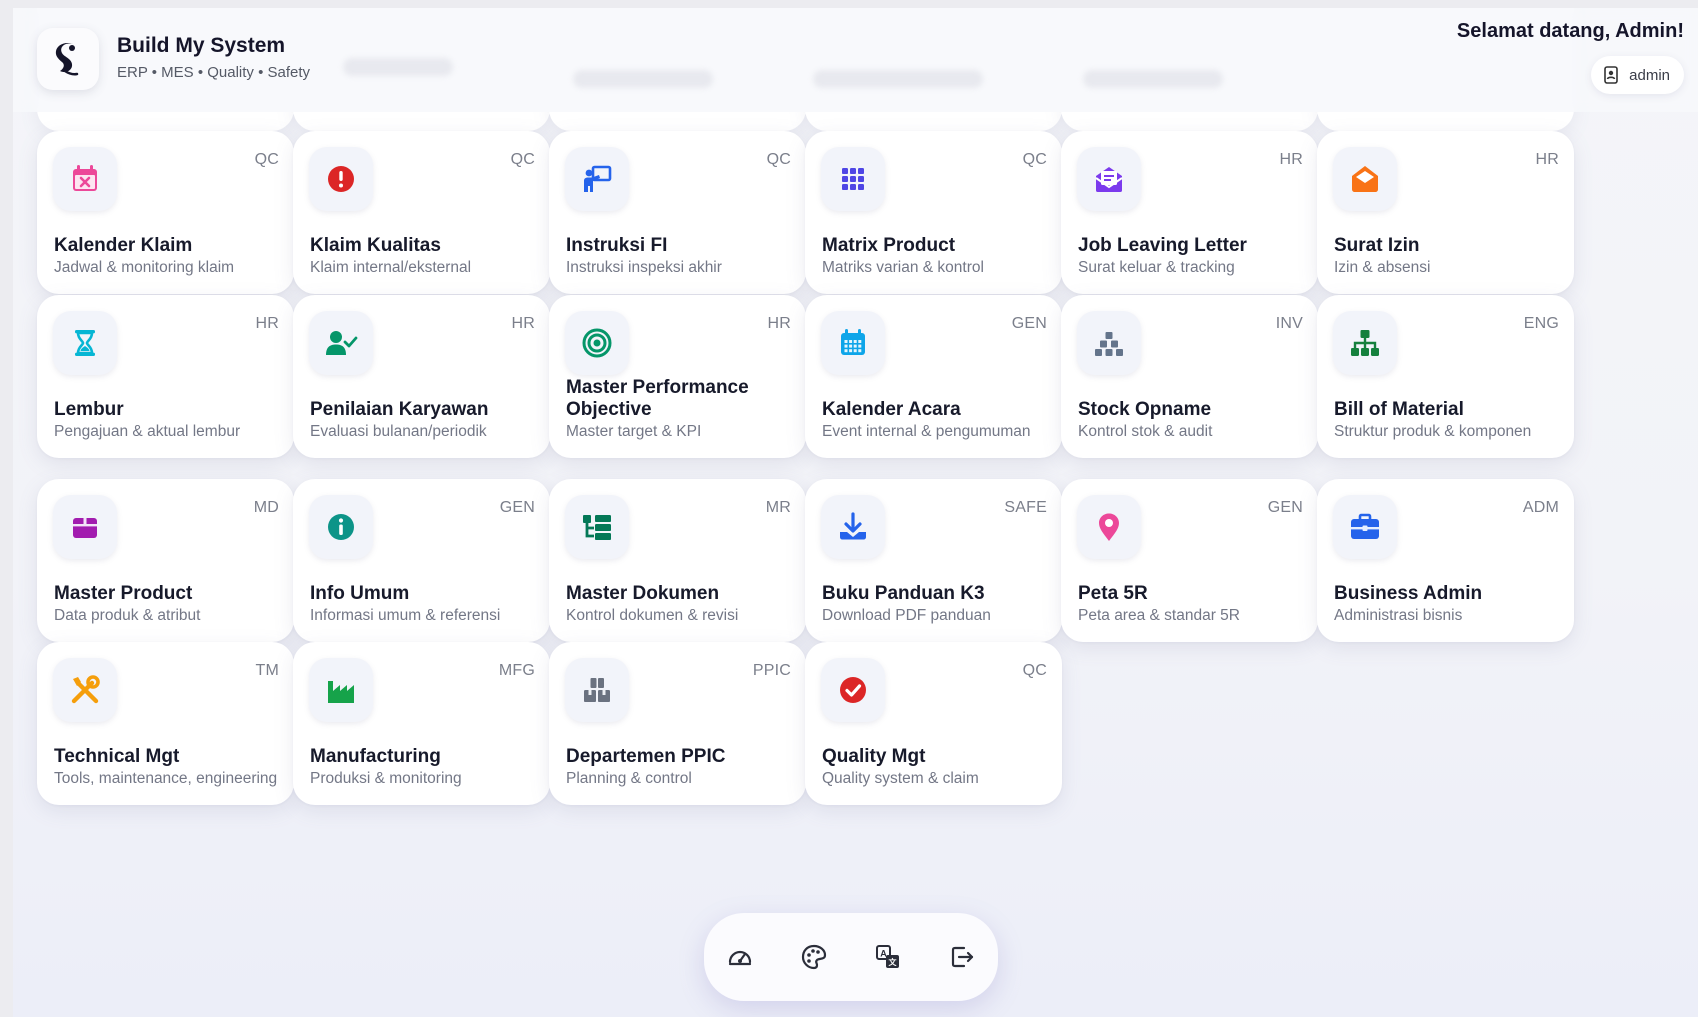  I want to click on module-text: Klaim Kualitas Klaim internal/eksternal, so click(423, 256).